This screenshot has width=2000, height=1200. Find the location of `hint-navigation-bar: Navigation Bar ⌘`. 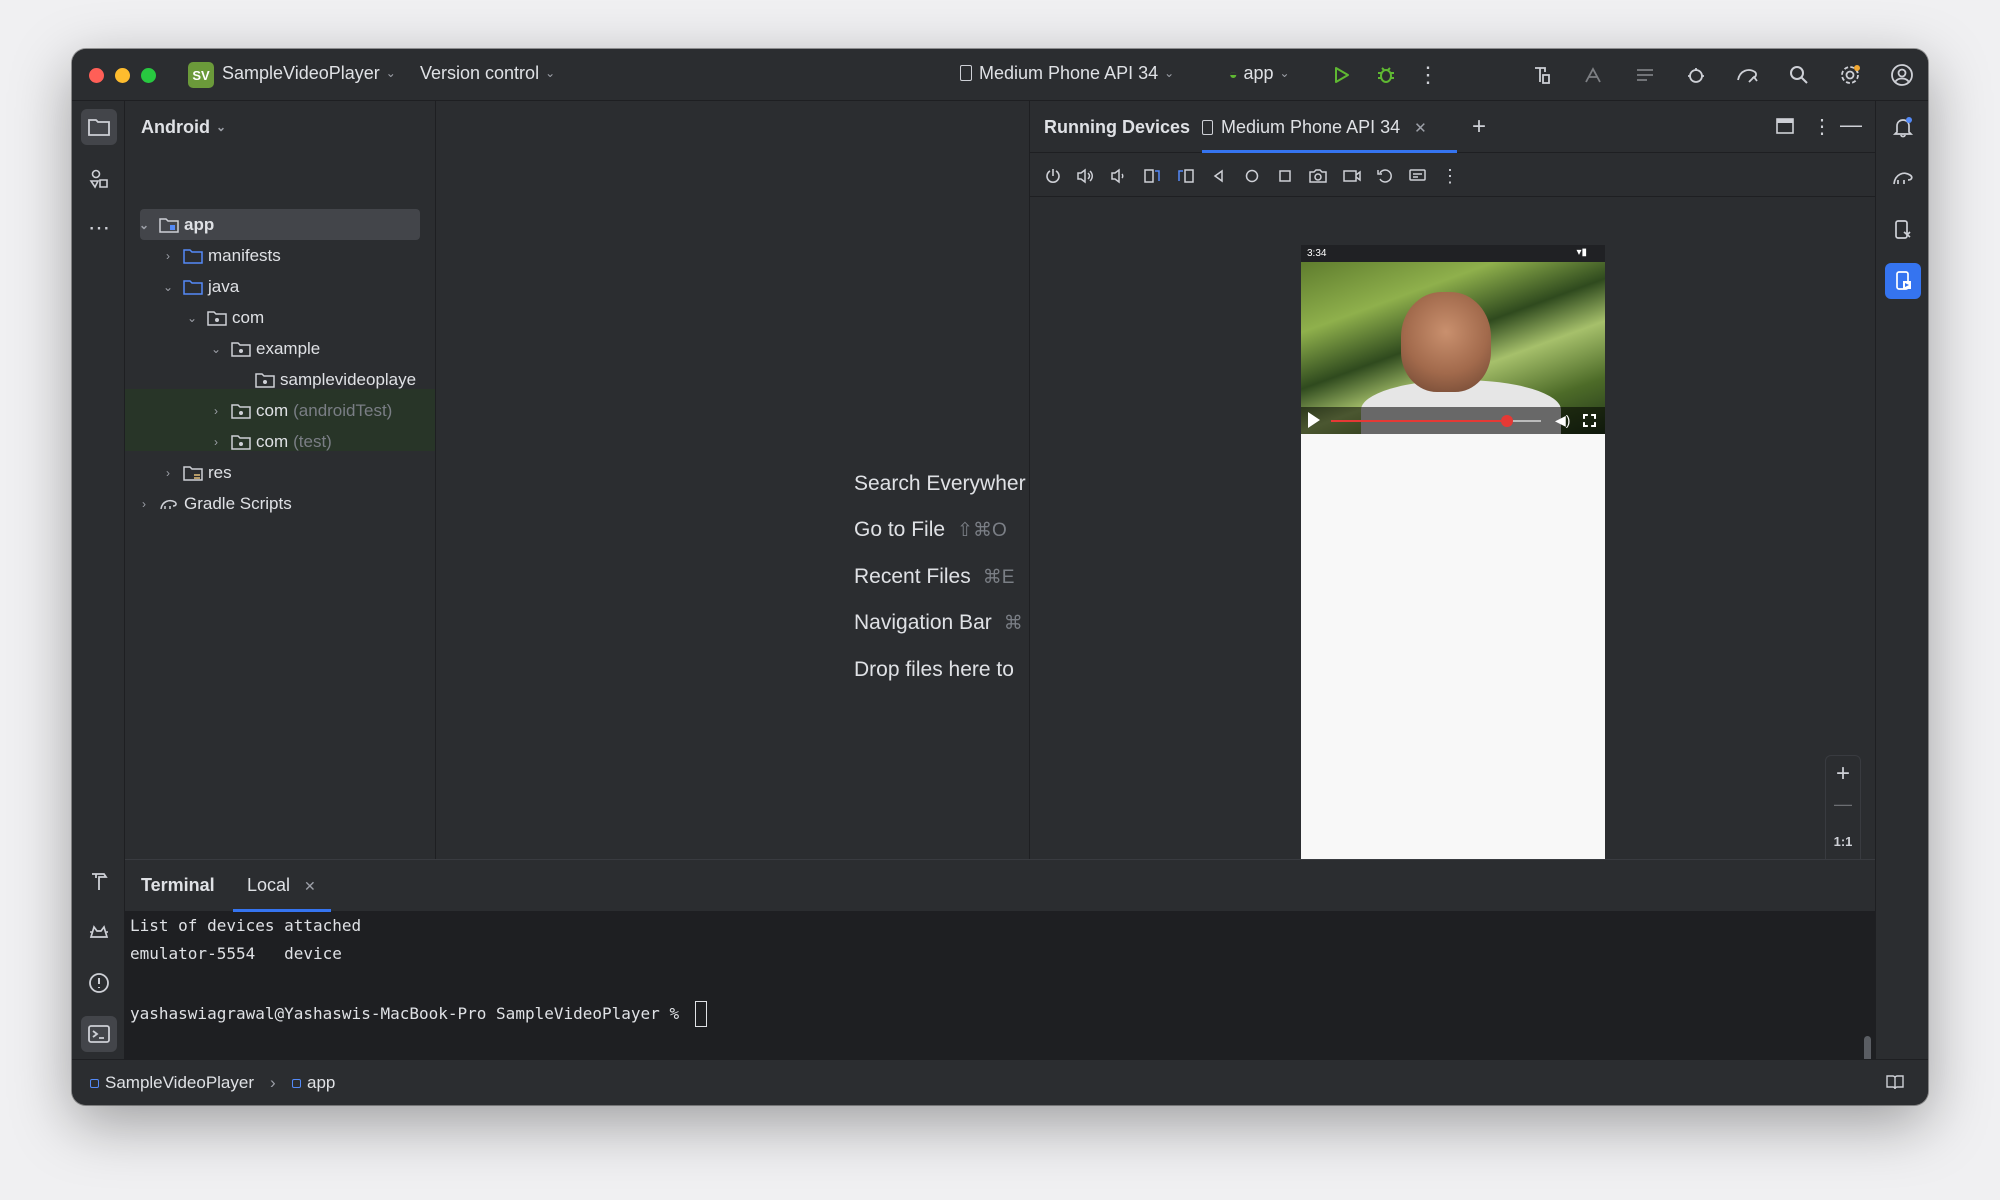

hint-navigation-bar: Navigation Bar ⌘ is located at coordinates (938, 623).